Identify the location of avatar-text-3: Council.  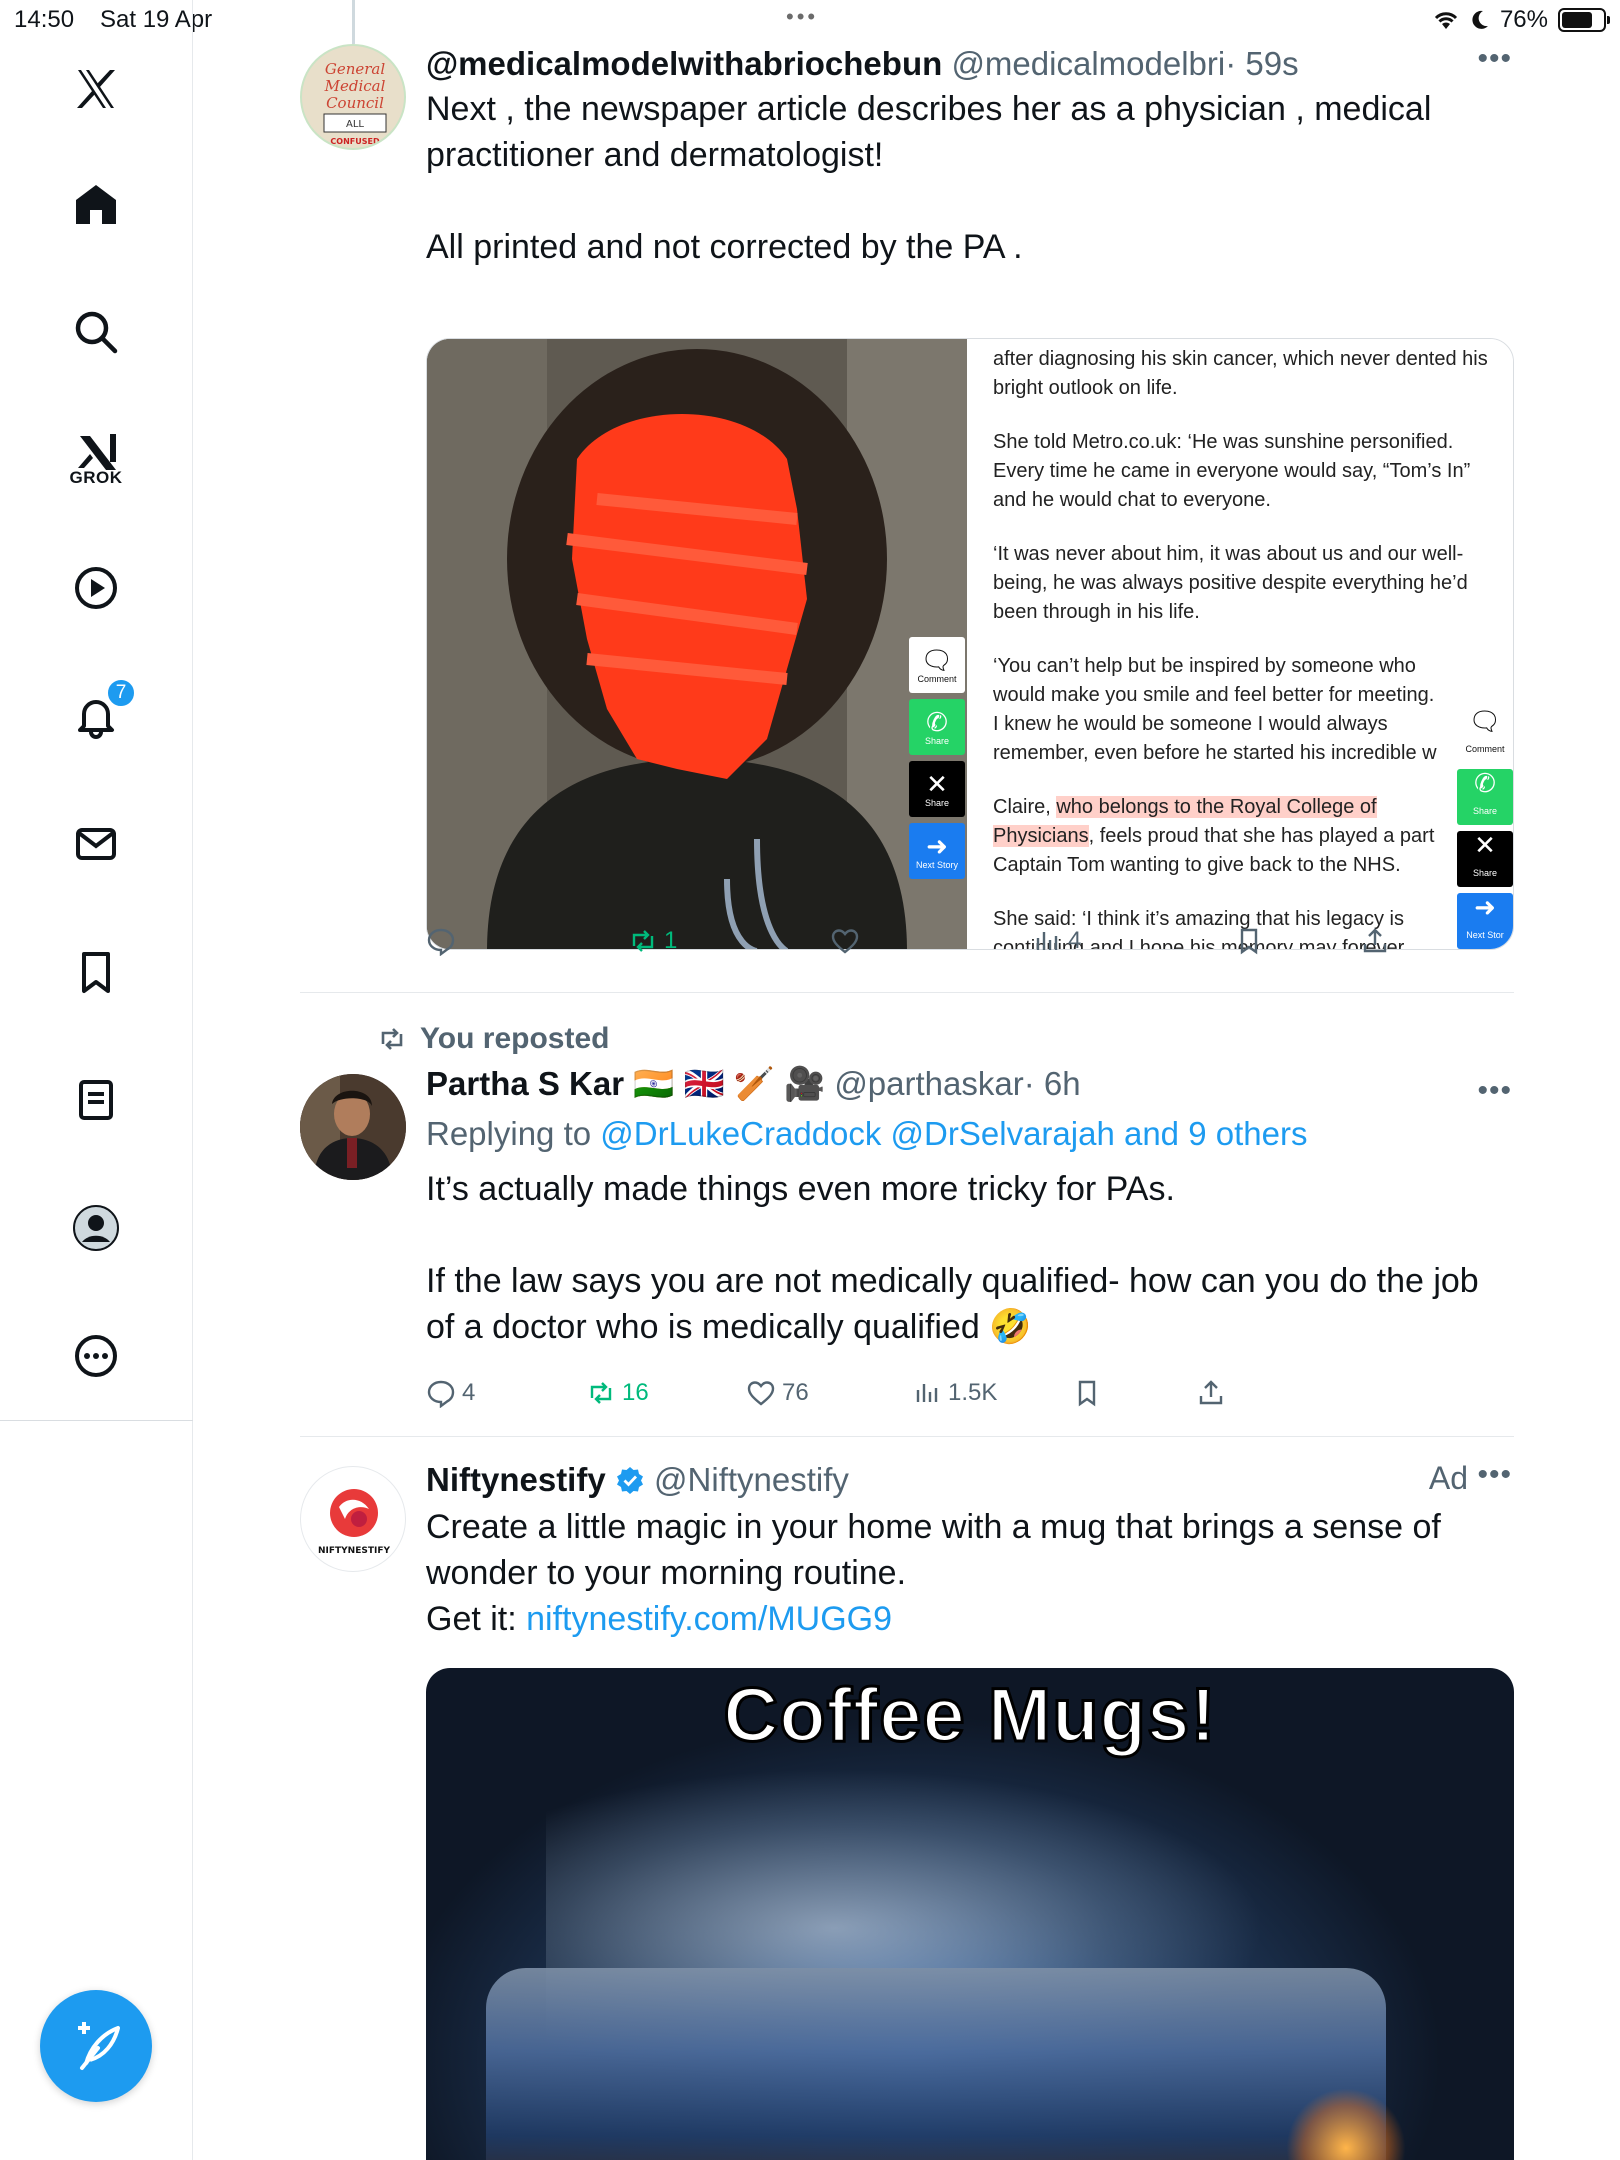
(355, 103).